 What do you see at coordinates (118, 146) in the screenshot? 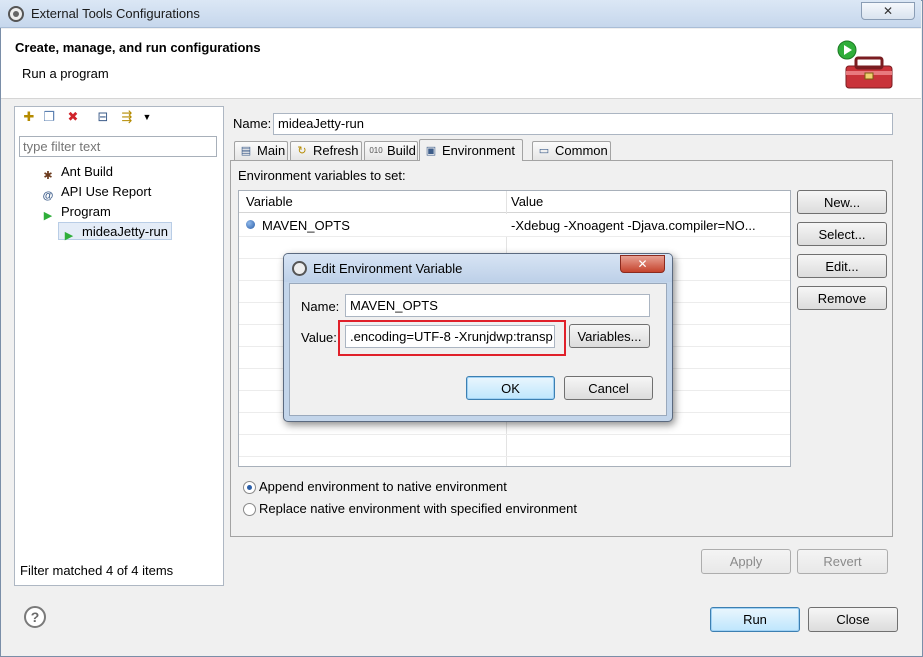
I see `filter-input` at bounding box center [118, 146].